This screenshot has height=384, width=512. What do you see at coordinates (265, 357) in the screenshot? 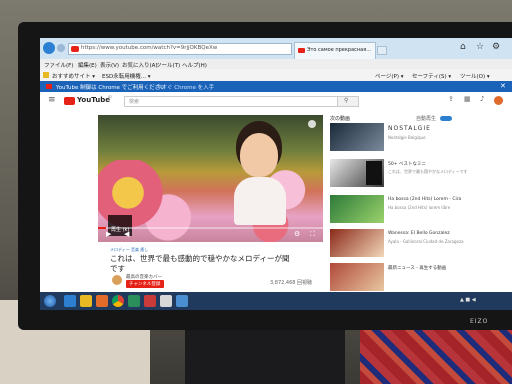
I see `monitor-stand` at bounding box center [265, 357].